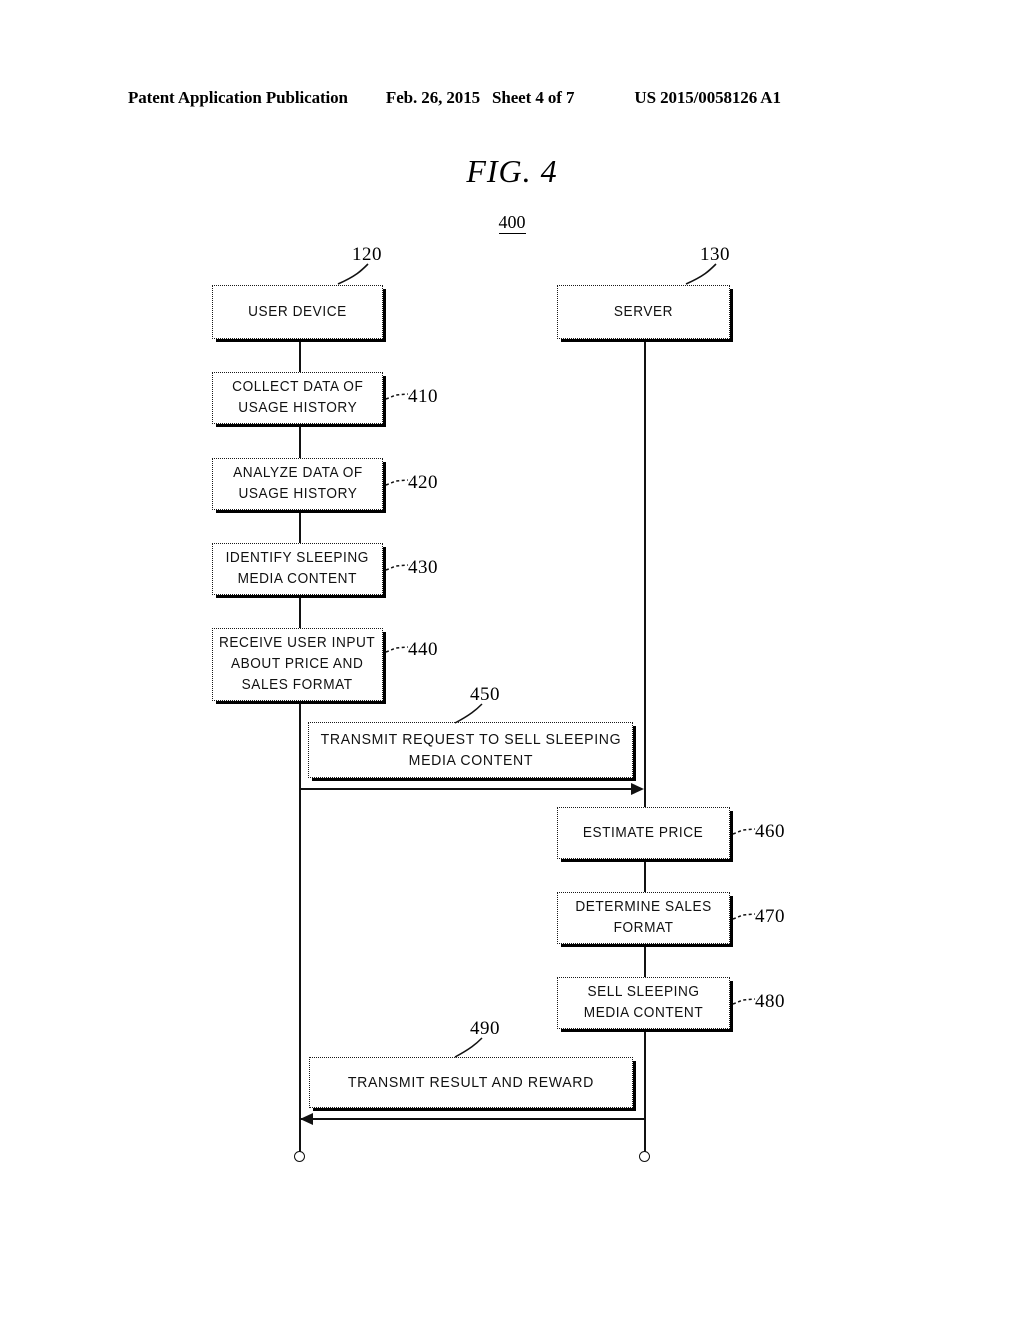 This screenshot has height=1320, width=1024. Describe the element at coordinates (433, 97) in the screenshot. I see `publication-date: Feb. 26, 2015` at that location.